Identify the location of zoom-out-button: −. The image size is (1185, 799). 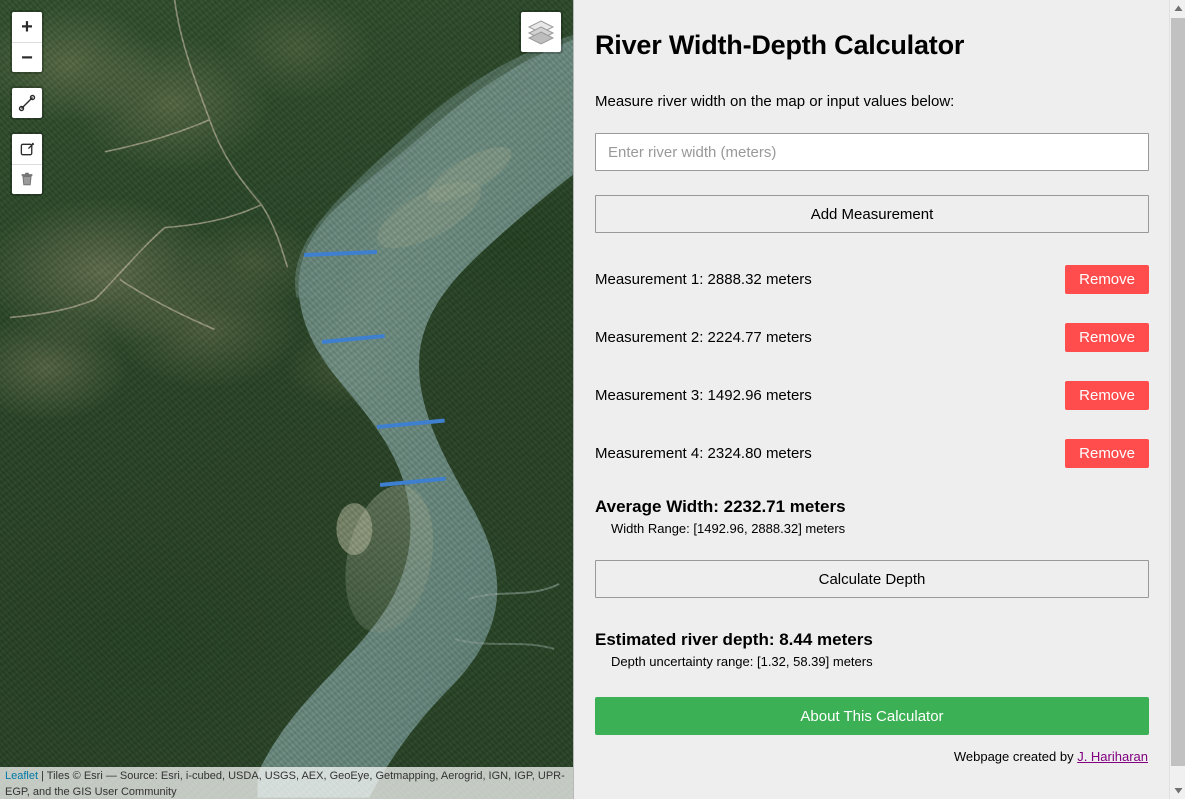
(27, 57).